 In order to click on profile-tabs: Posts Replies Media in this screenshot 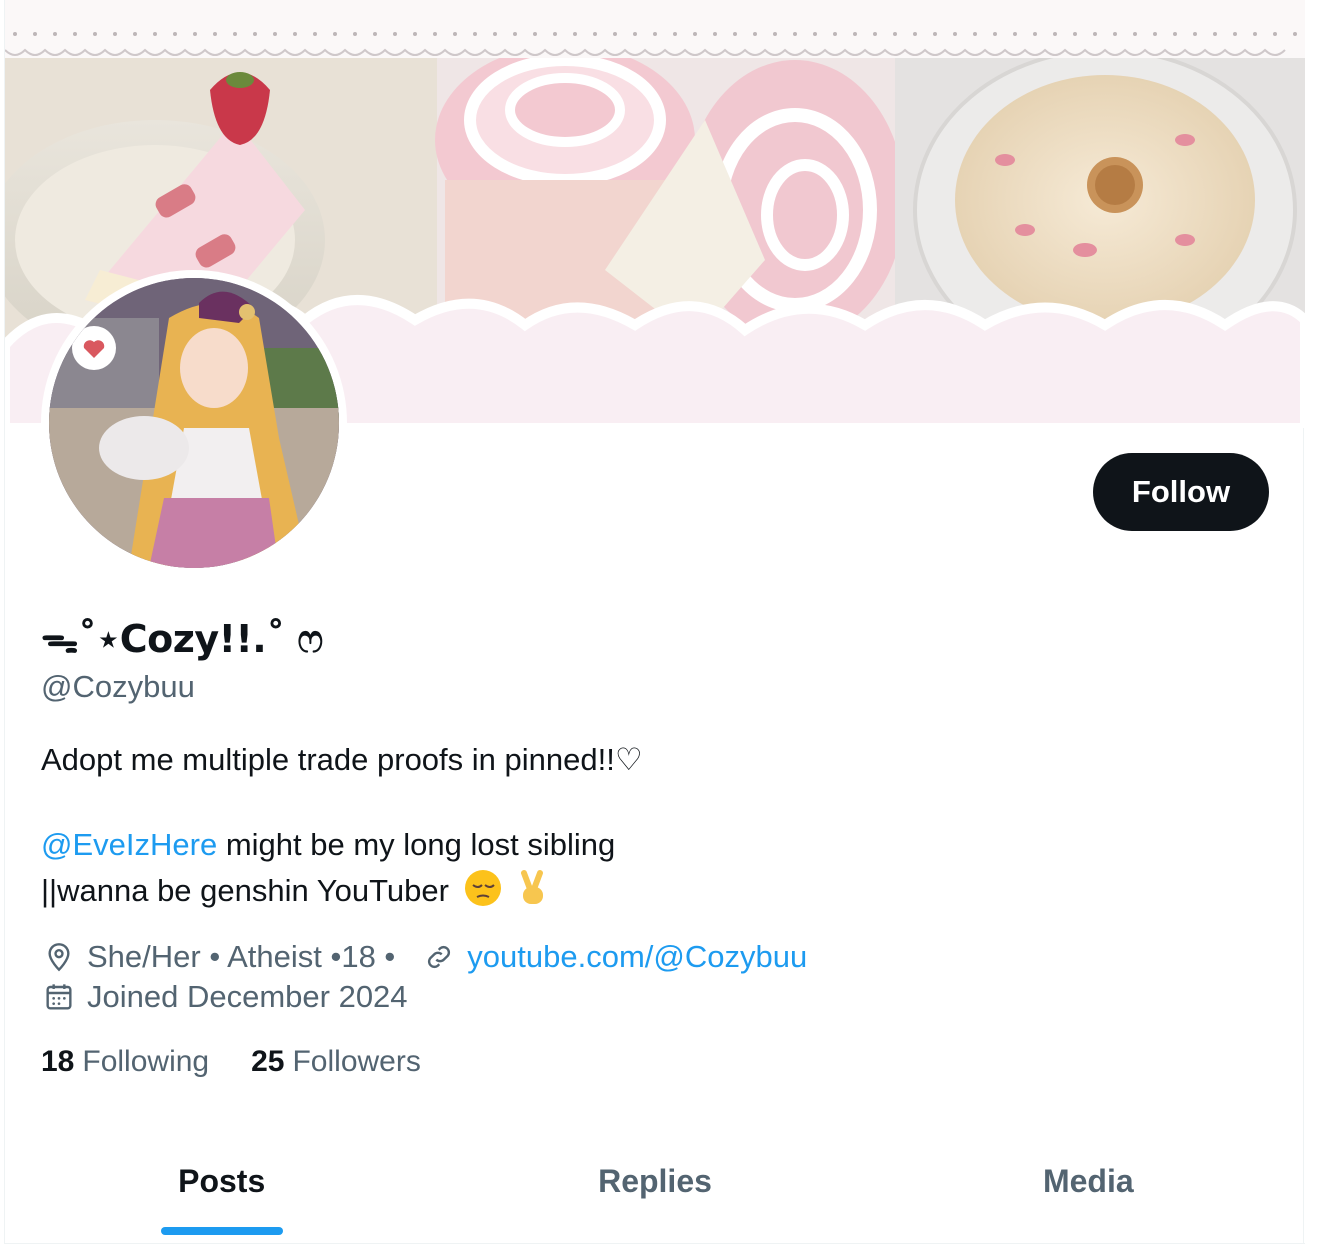, I will do `click(655, 1182)`.